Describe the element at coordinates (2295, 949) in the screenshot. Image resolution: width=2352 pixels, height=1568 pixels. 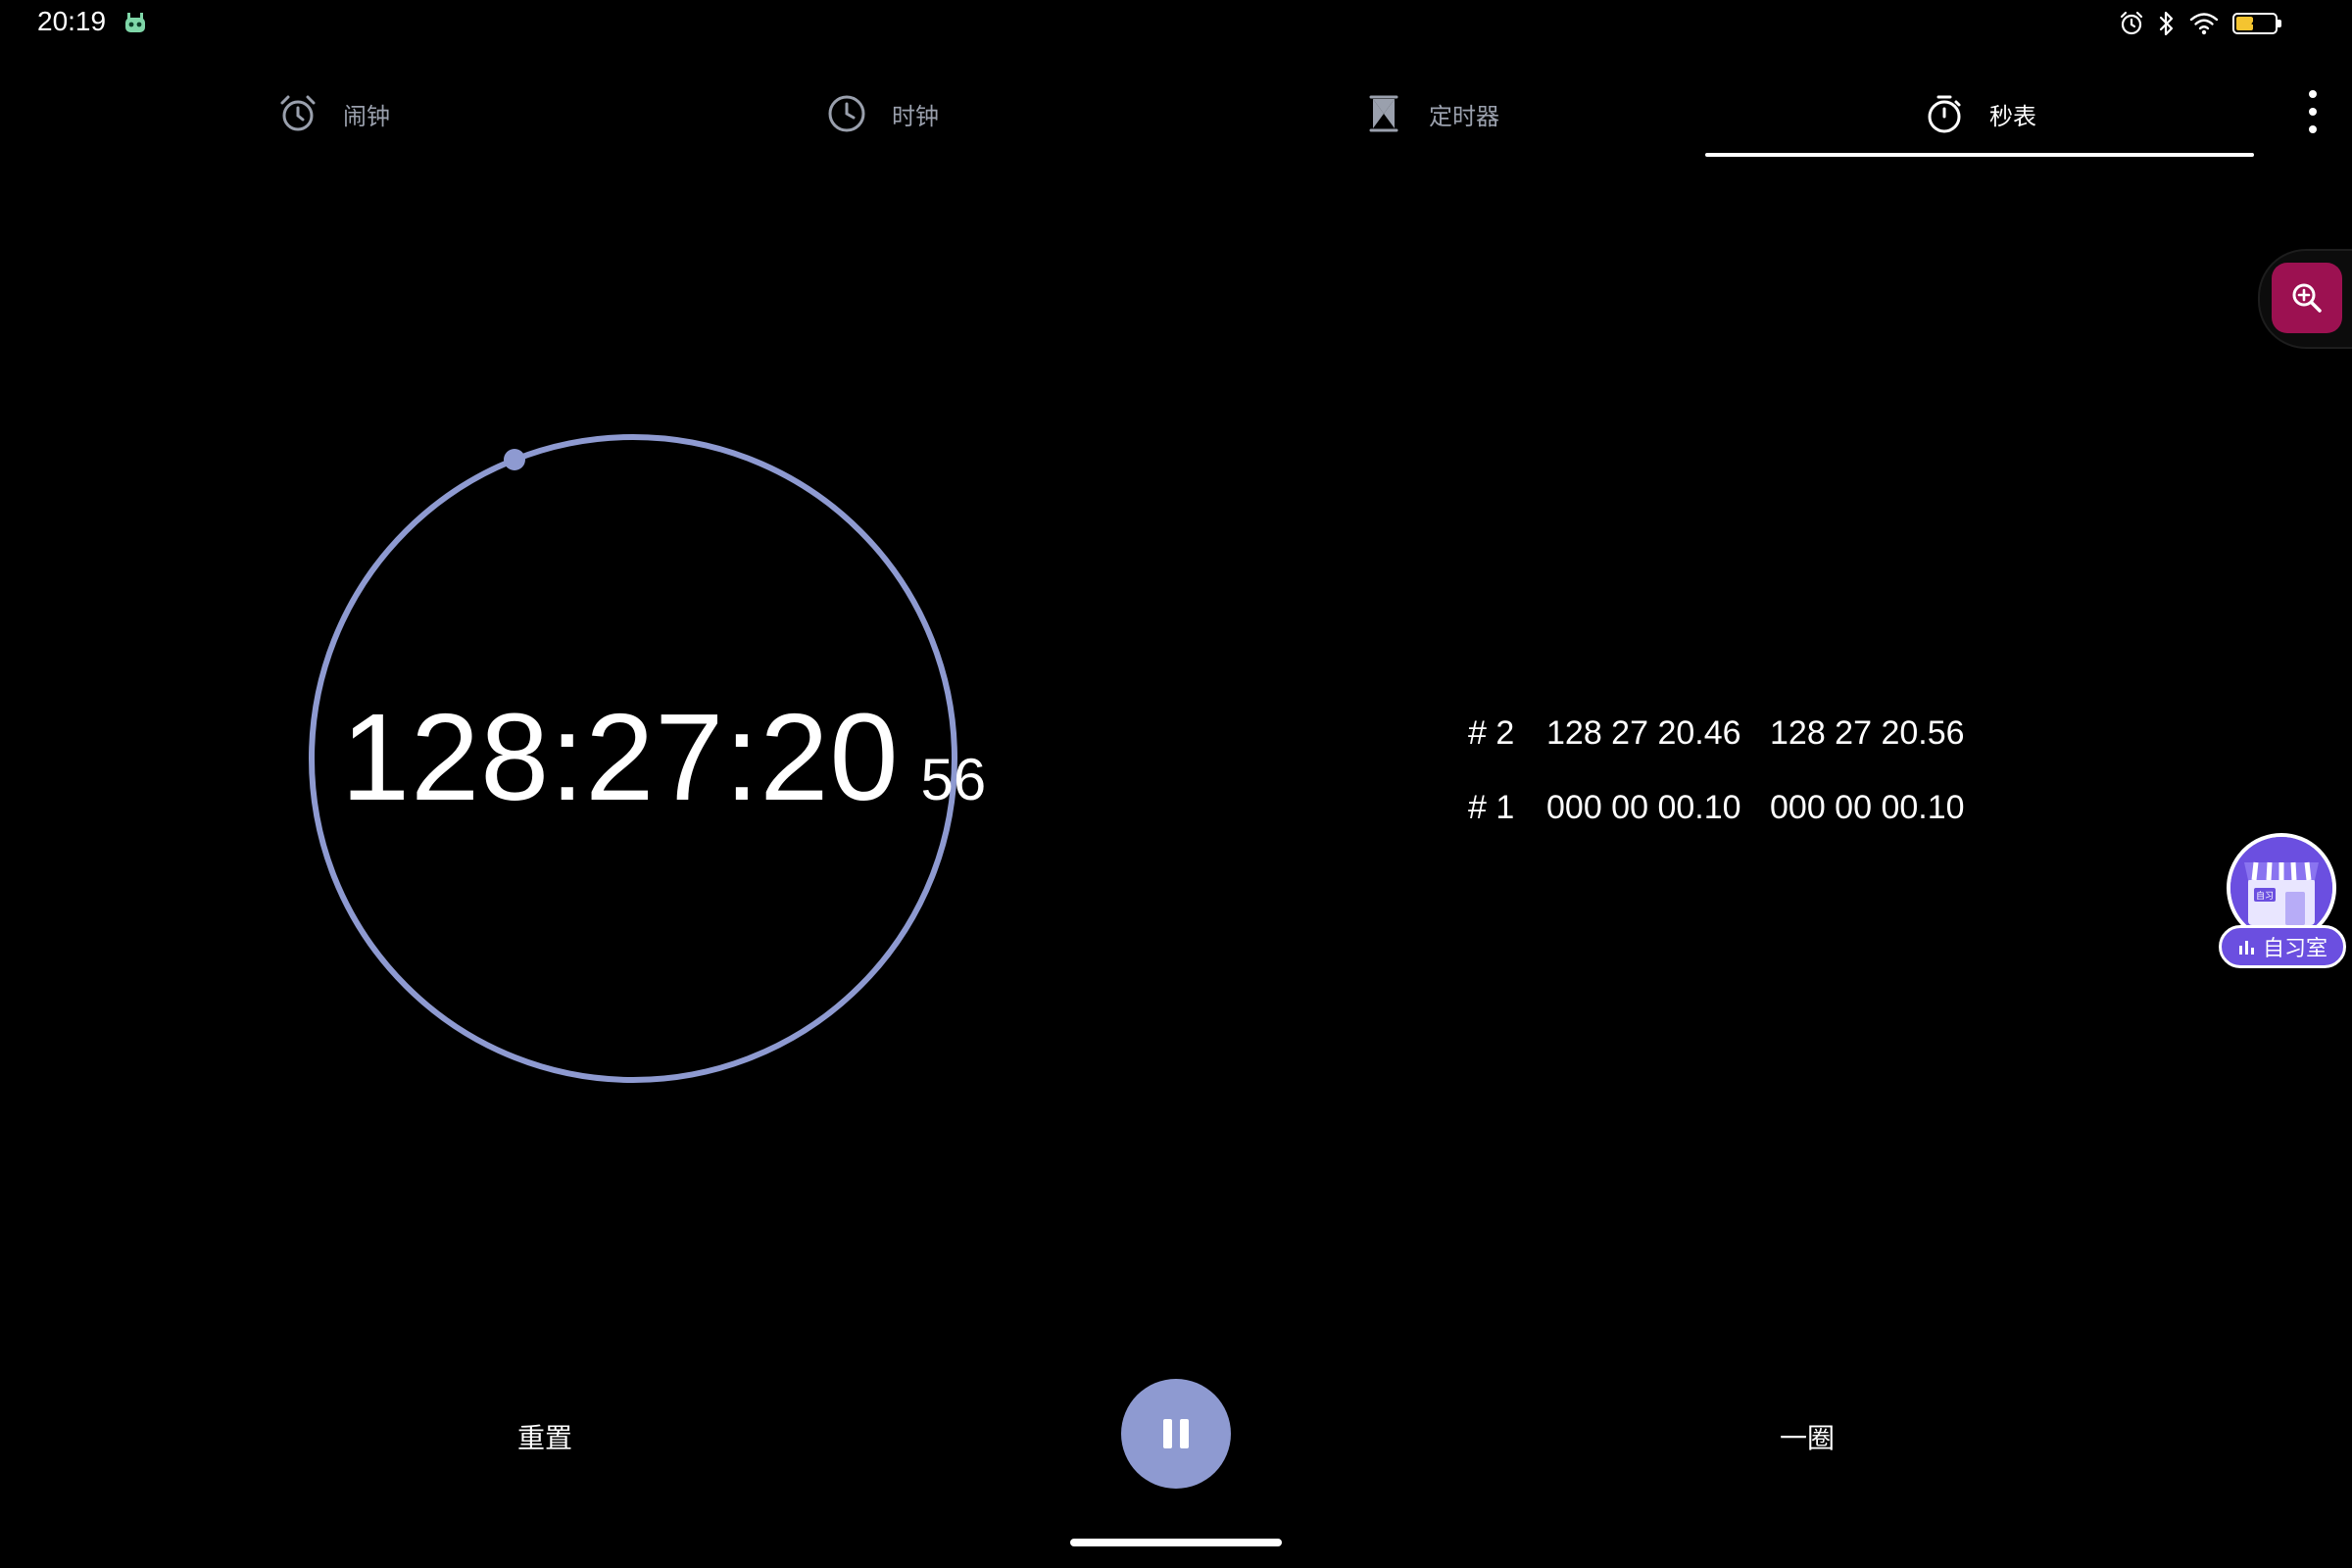
I see `study-room-label: 自习室` at that location.